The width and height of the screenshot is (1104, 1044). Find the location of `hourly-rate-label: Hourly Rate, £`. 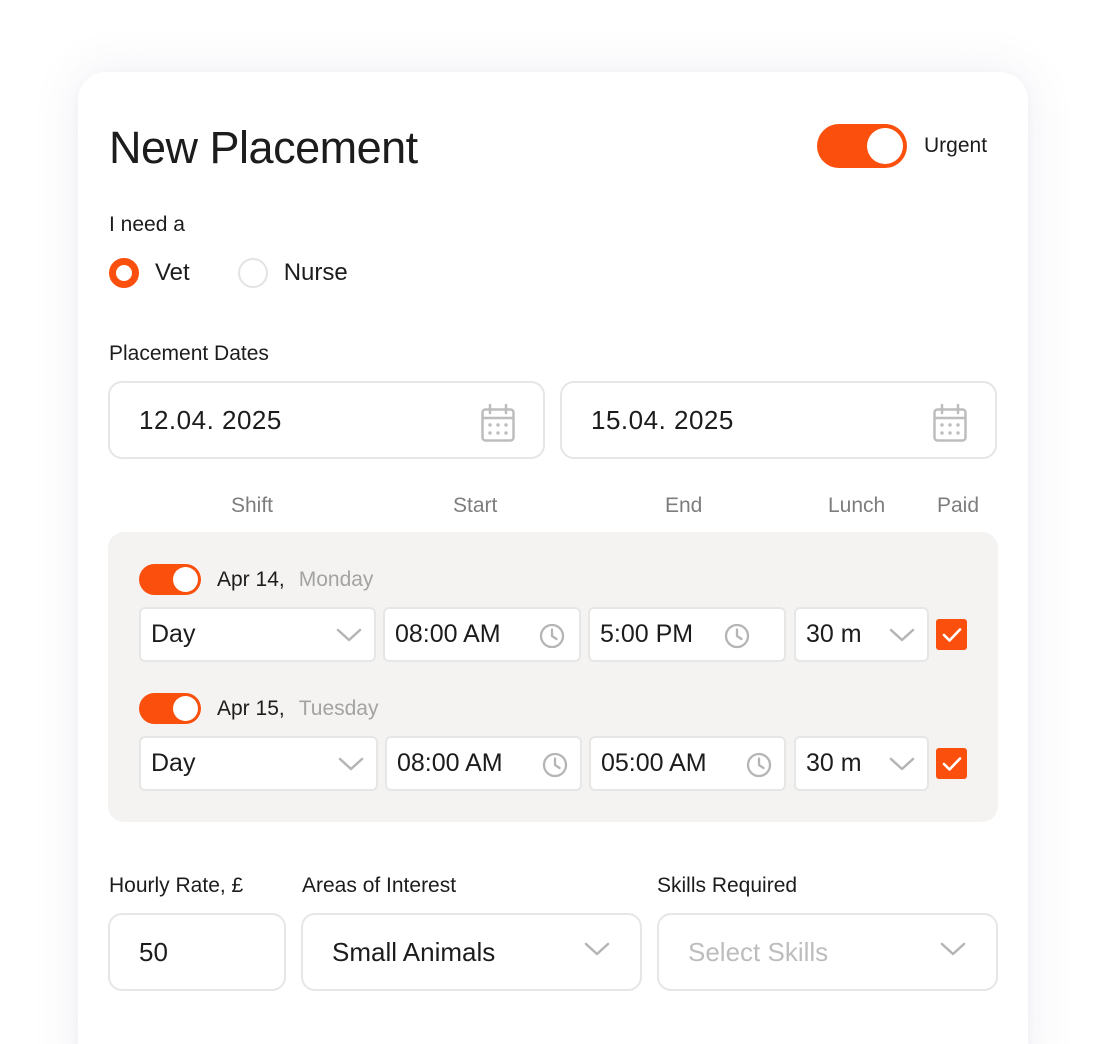

hourly-rate-label: Hourly Rate, £ is located at coordinates (176, 885).